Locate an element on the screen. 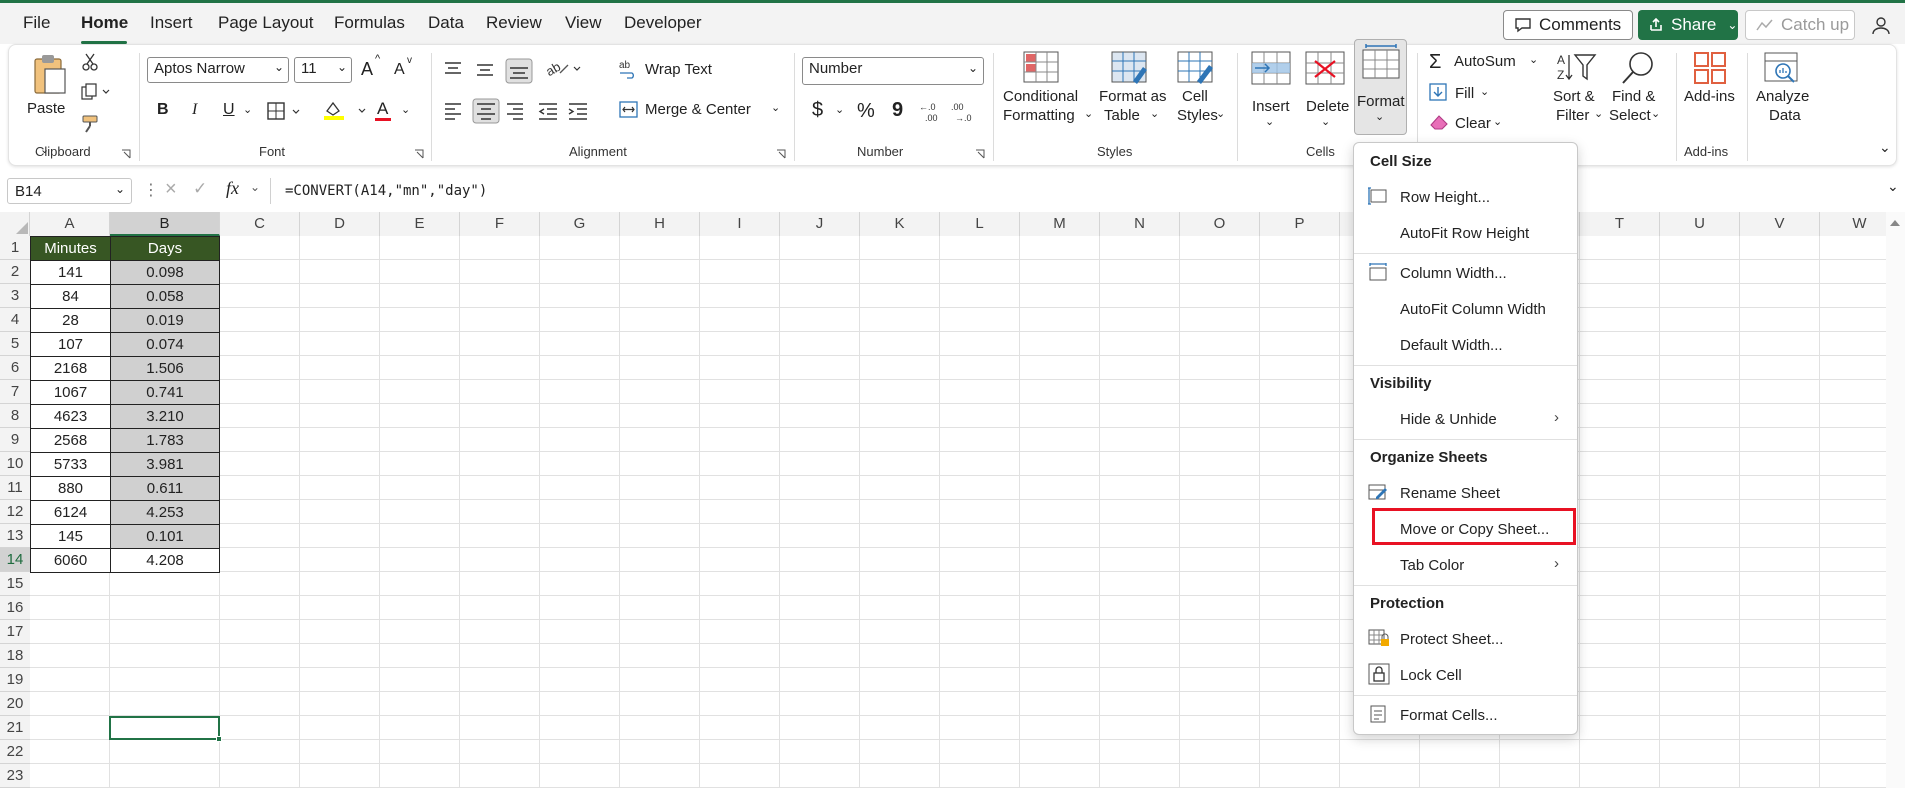 This screenshot has width=1905, height=788. fill-button: Fill is located at coordinates (1464, 93).